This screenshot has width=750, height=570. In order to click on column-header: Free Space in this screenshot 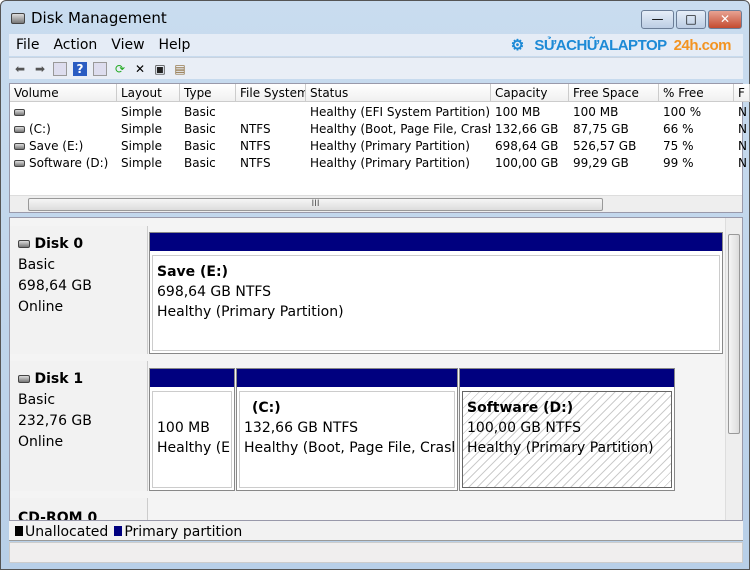, I will do `click(614, 93)`.